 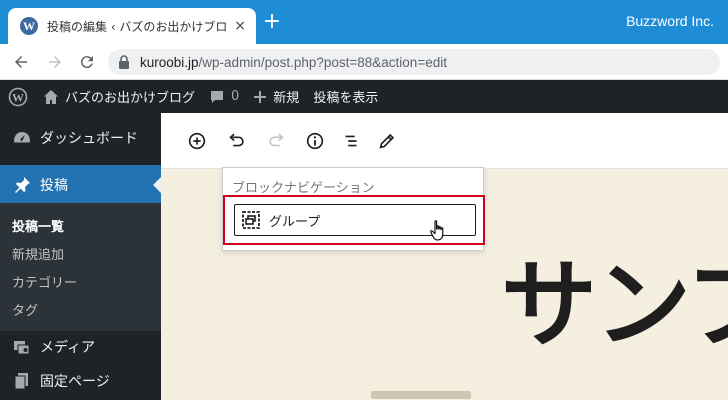 I want to click on comments-link: 0, so click(x=224, y=96).